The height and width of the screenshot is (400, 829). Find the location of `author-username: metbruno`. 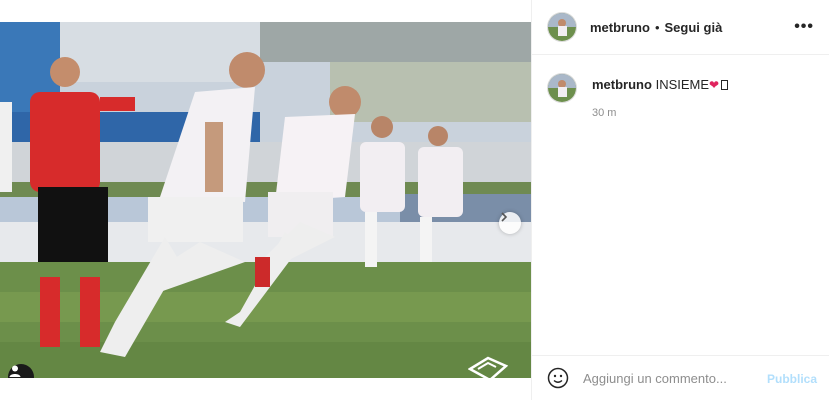

author-username: metbruno is located at coordinates (620, 27).